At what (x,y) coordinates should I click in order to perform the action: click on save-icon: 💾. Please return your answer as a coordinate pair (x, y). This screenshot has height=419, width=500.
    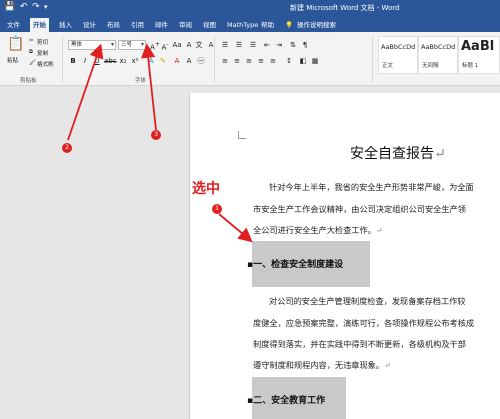
    Looking at the image, I should click on (9, 7).